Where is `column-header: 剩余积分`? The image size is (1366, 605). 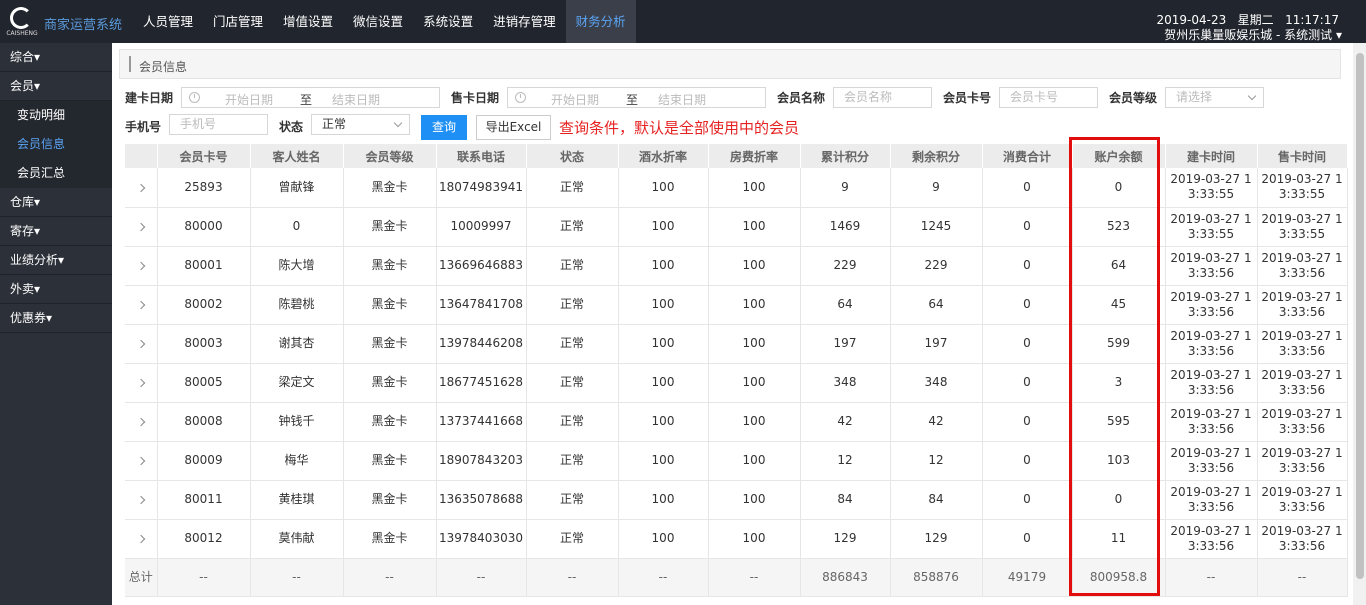 column-header: 剩余积分 is located at coordinates (936, 156).